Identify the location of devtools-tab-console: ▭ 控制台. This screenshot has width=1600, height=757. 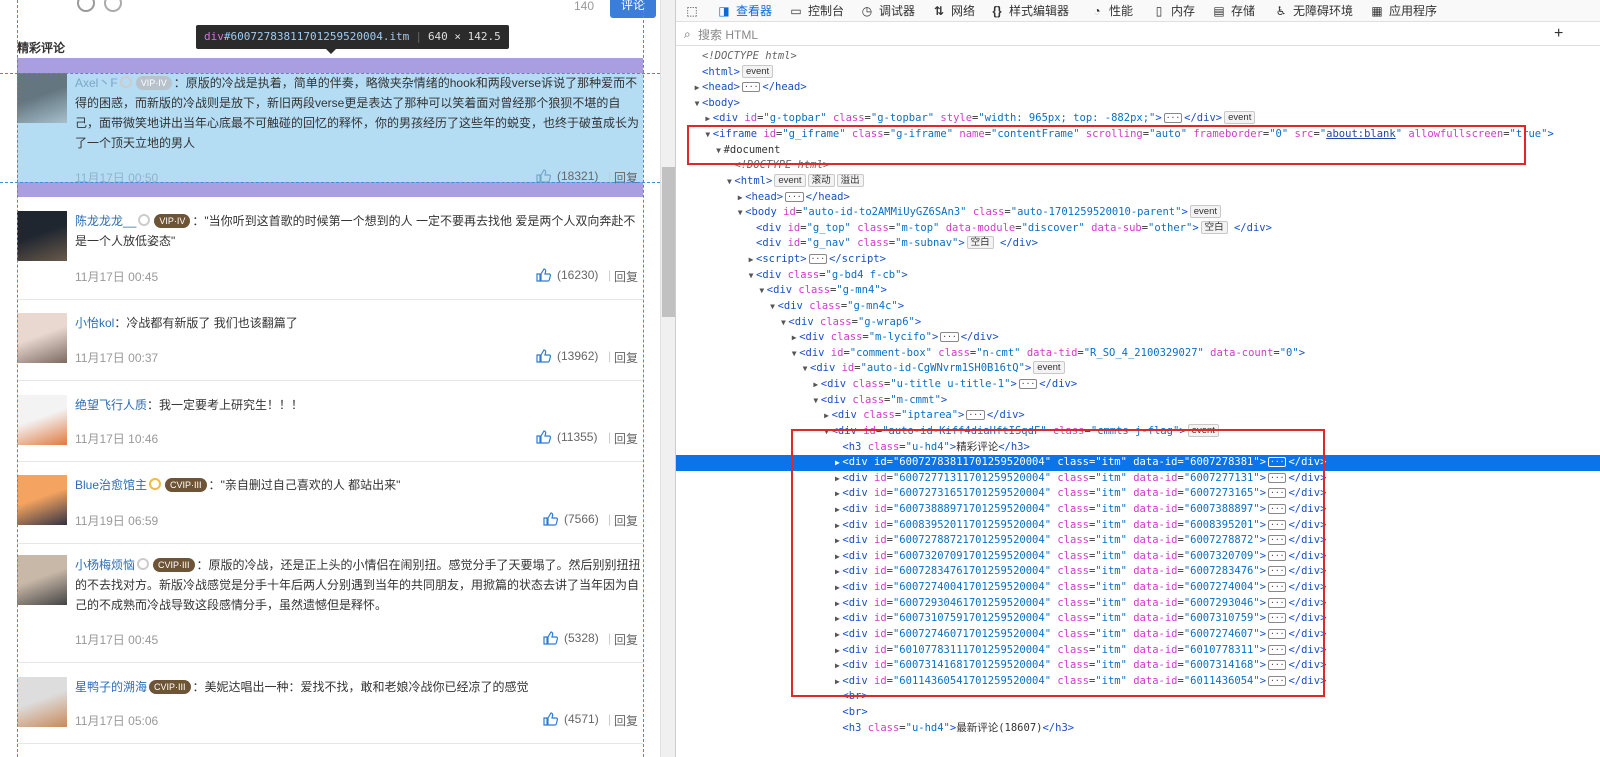
(816, 11).